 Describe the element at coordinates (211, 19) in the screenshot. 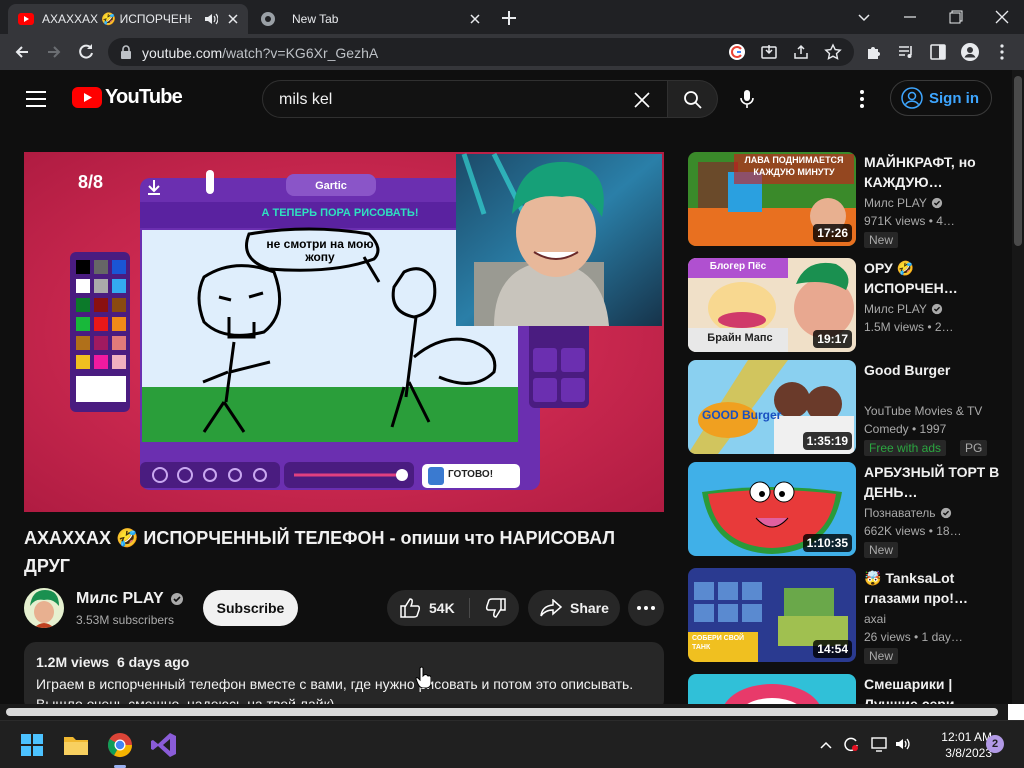

I see `audio-playing-icon` at that location.